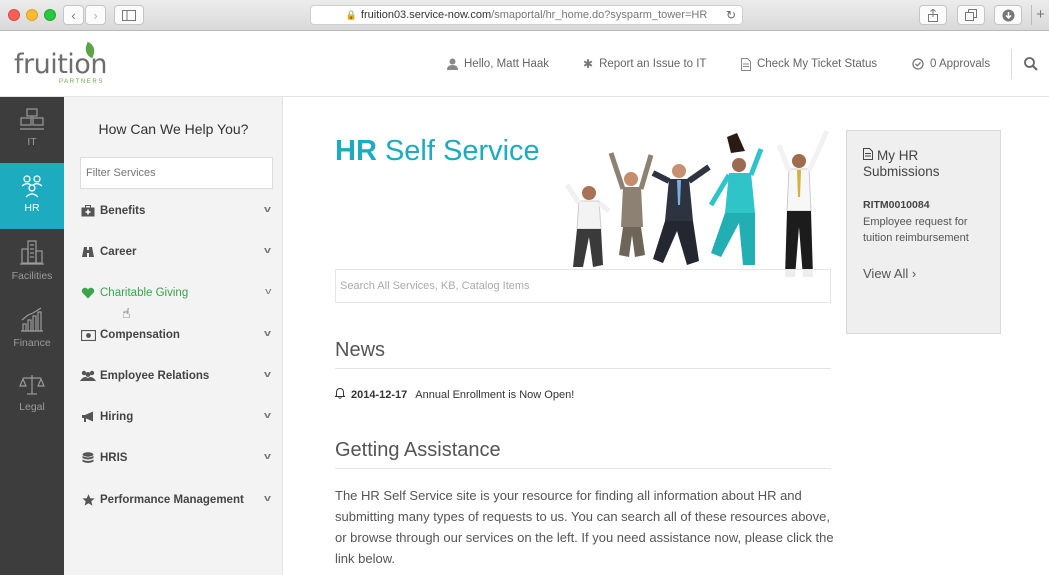  I want to click on bug-icon: ✱, so click(588, 64).